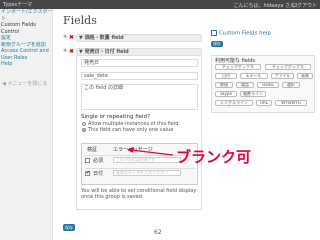 Image resolution: width=320 pixels, height=240 pixels. Describe the element at coordinates (150, 151) in the screenshot. I see `annotation-arrow-icon` at that location.